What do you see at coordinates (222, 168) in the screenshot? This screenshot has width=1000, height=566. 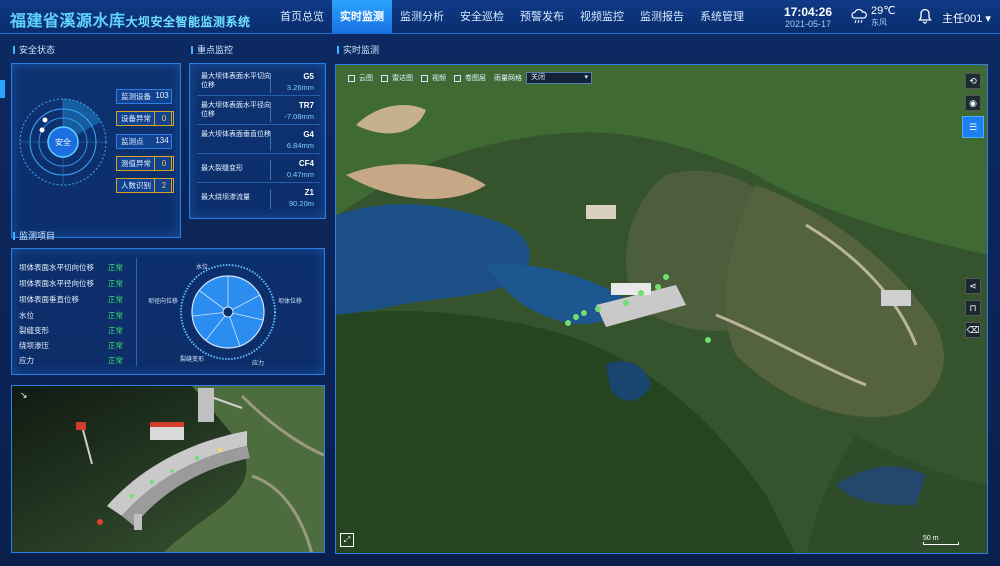 I see `key-row-label: 最大裂缝变形` at bounding box center [222, 168].